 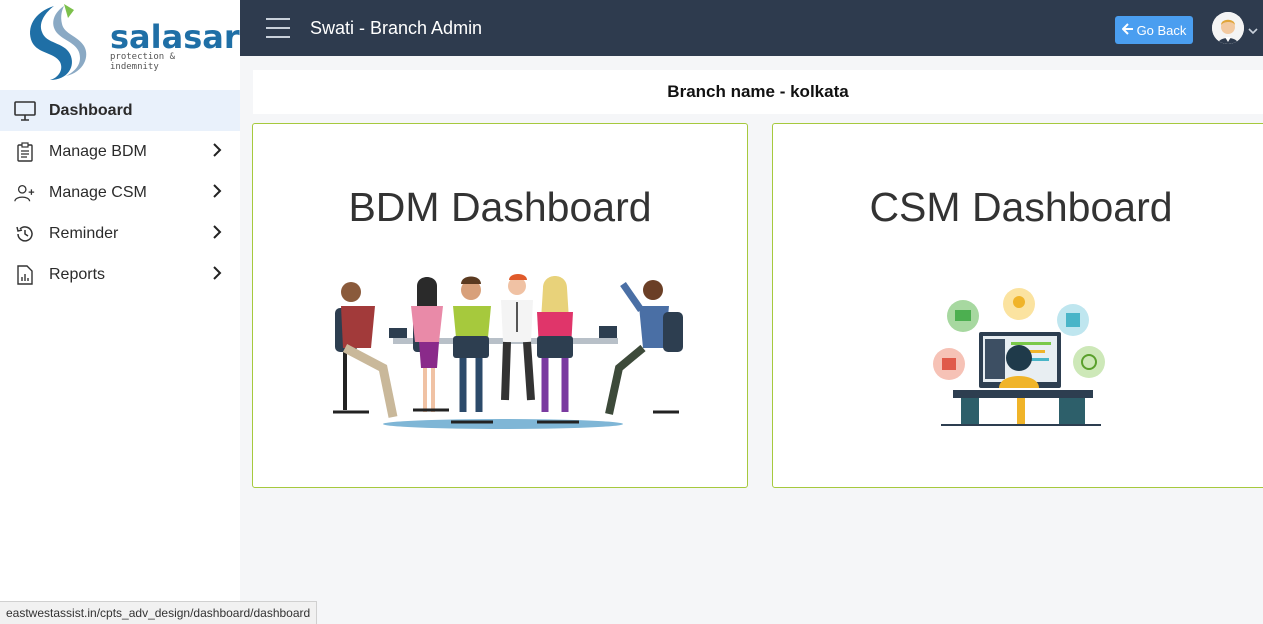 I want to click on card-title: CSM Dashboard, so click(x=1021, y=207).